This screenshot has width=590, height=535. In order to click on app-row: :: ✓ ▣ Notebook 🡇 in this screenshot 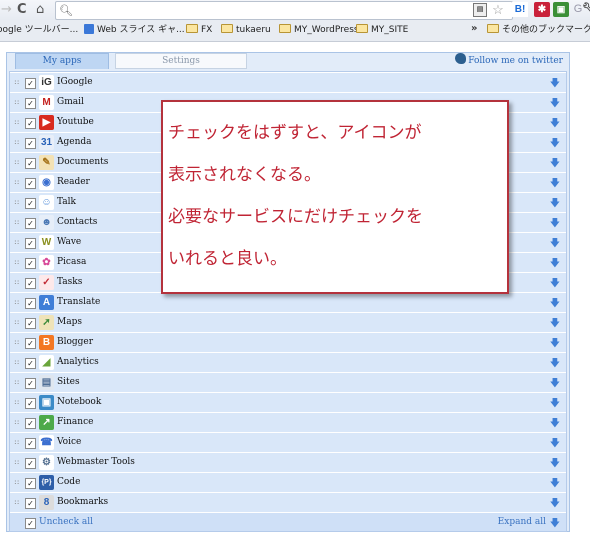, I will do `click(288, 403)`.